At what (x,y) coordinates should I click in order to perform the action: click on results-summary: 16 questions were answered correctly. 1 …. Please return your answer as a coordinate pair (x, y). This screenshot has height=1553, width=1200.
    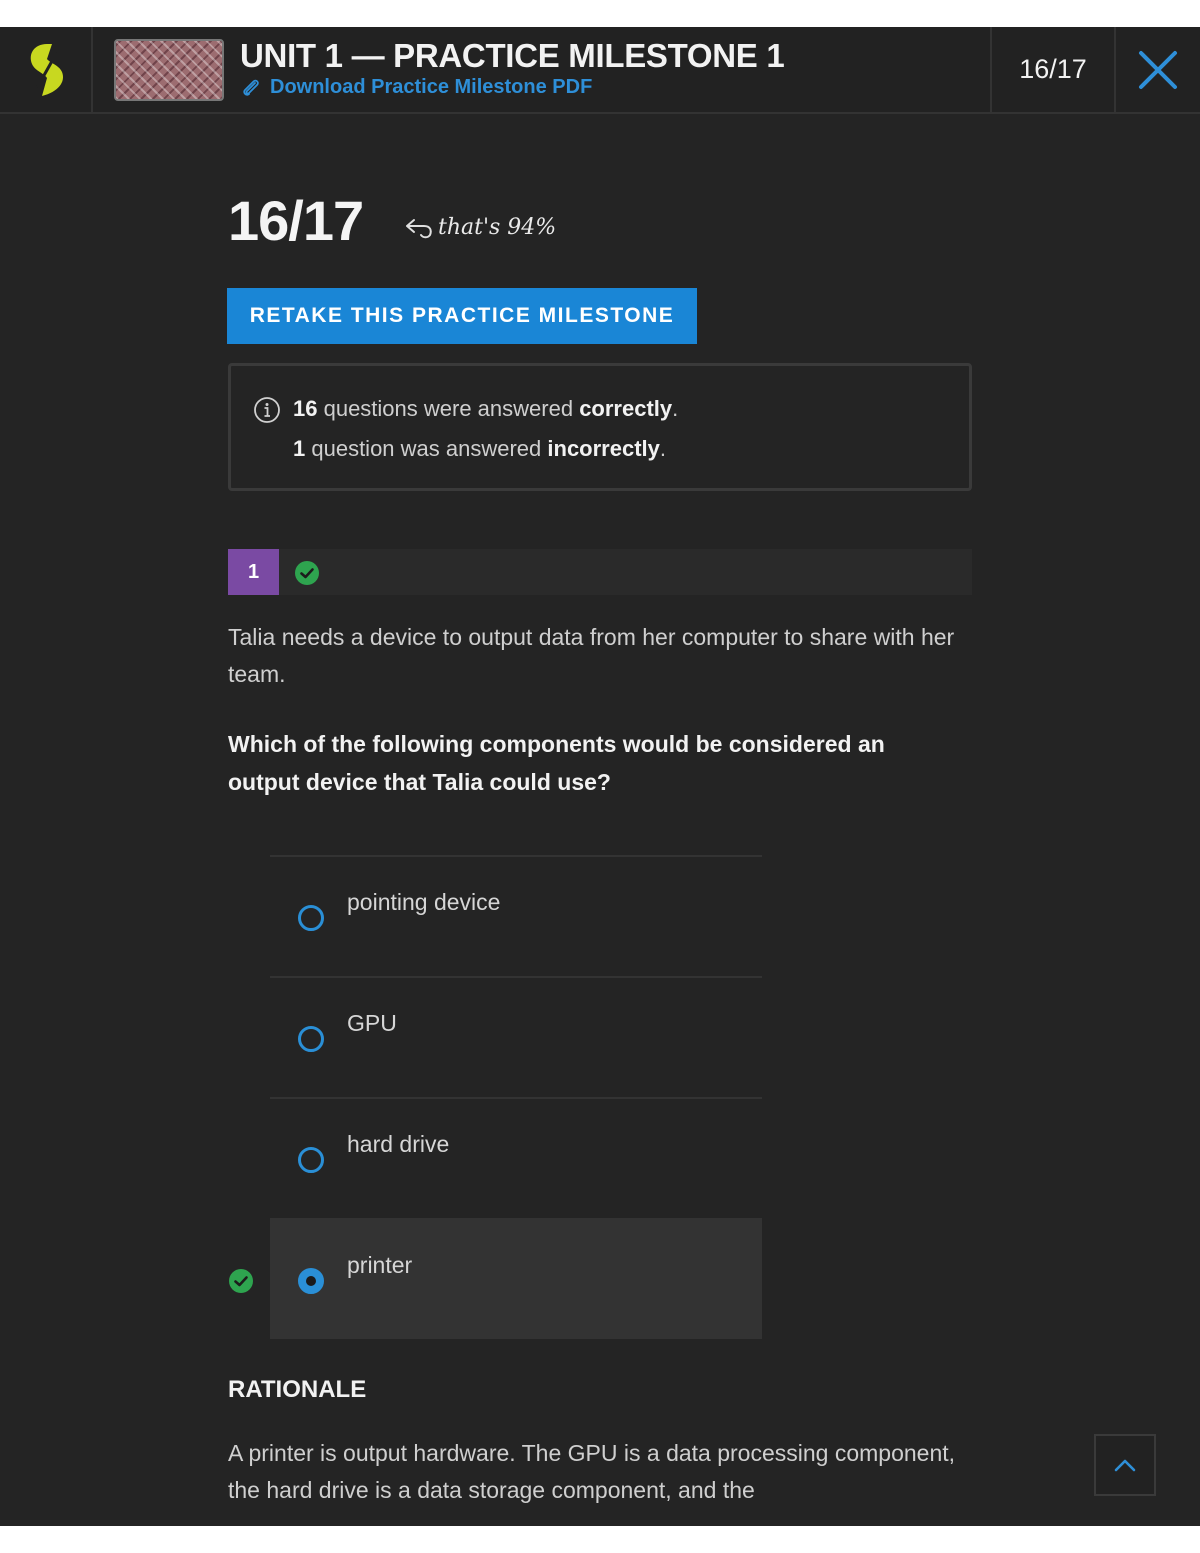
    Looking at the image, I should click on (600, 427).